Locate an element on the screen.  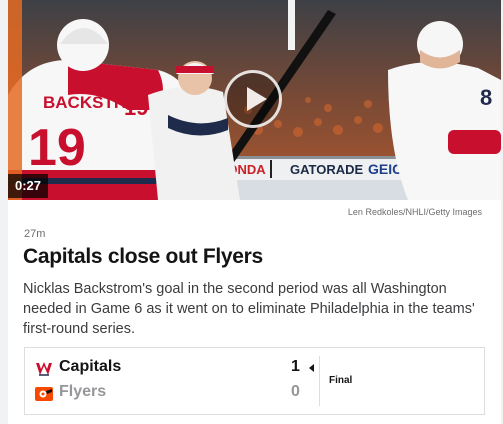
scoreboard: Capitals 1 Flyers 0 Final is located at coordinates (254, 381).